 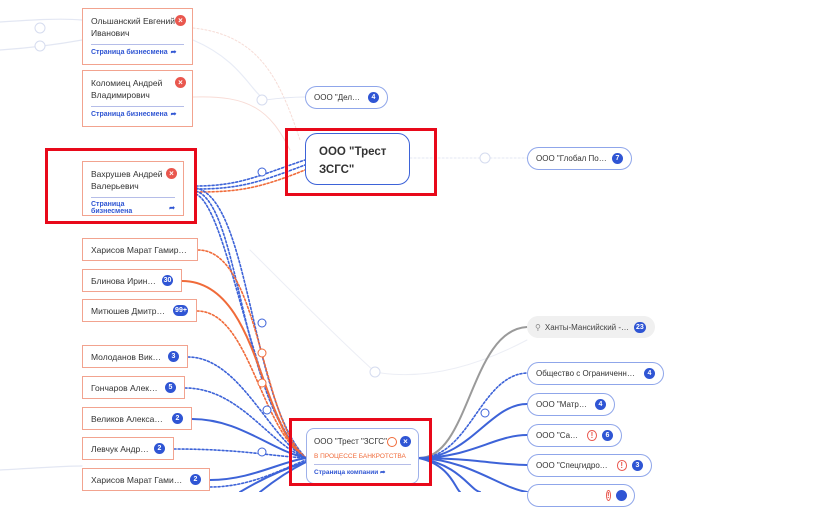 What do you see at coordinates (607, 435) in the screenshot?
I see `count-badge: 6` at bounding box center [607, 435].